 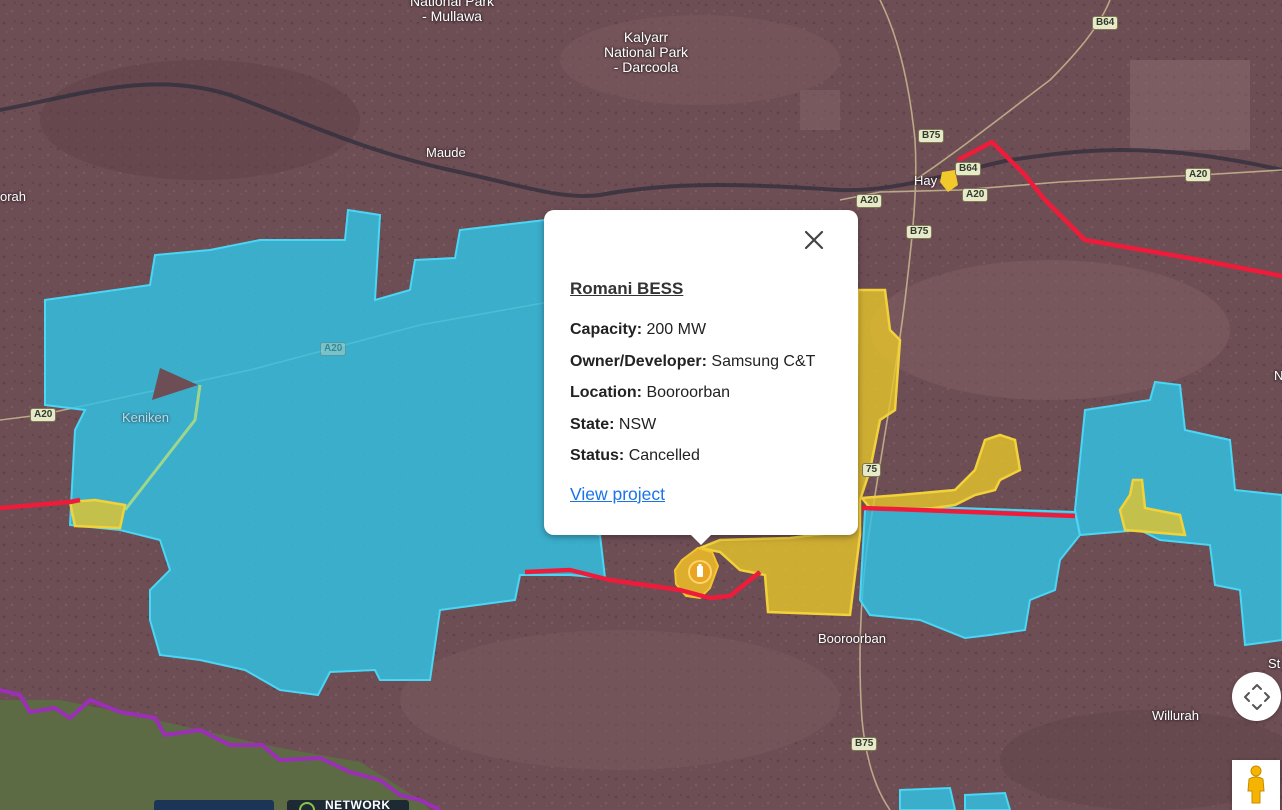 What do you see at coordinates (872, 470) in the screenshot?
I see `road-shield-b75: 75` at bounding box center [872, 470].